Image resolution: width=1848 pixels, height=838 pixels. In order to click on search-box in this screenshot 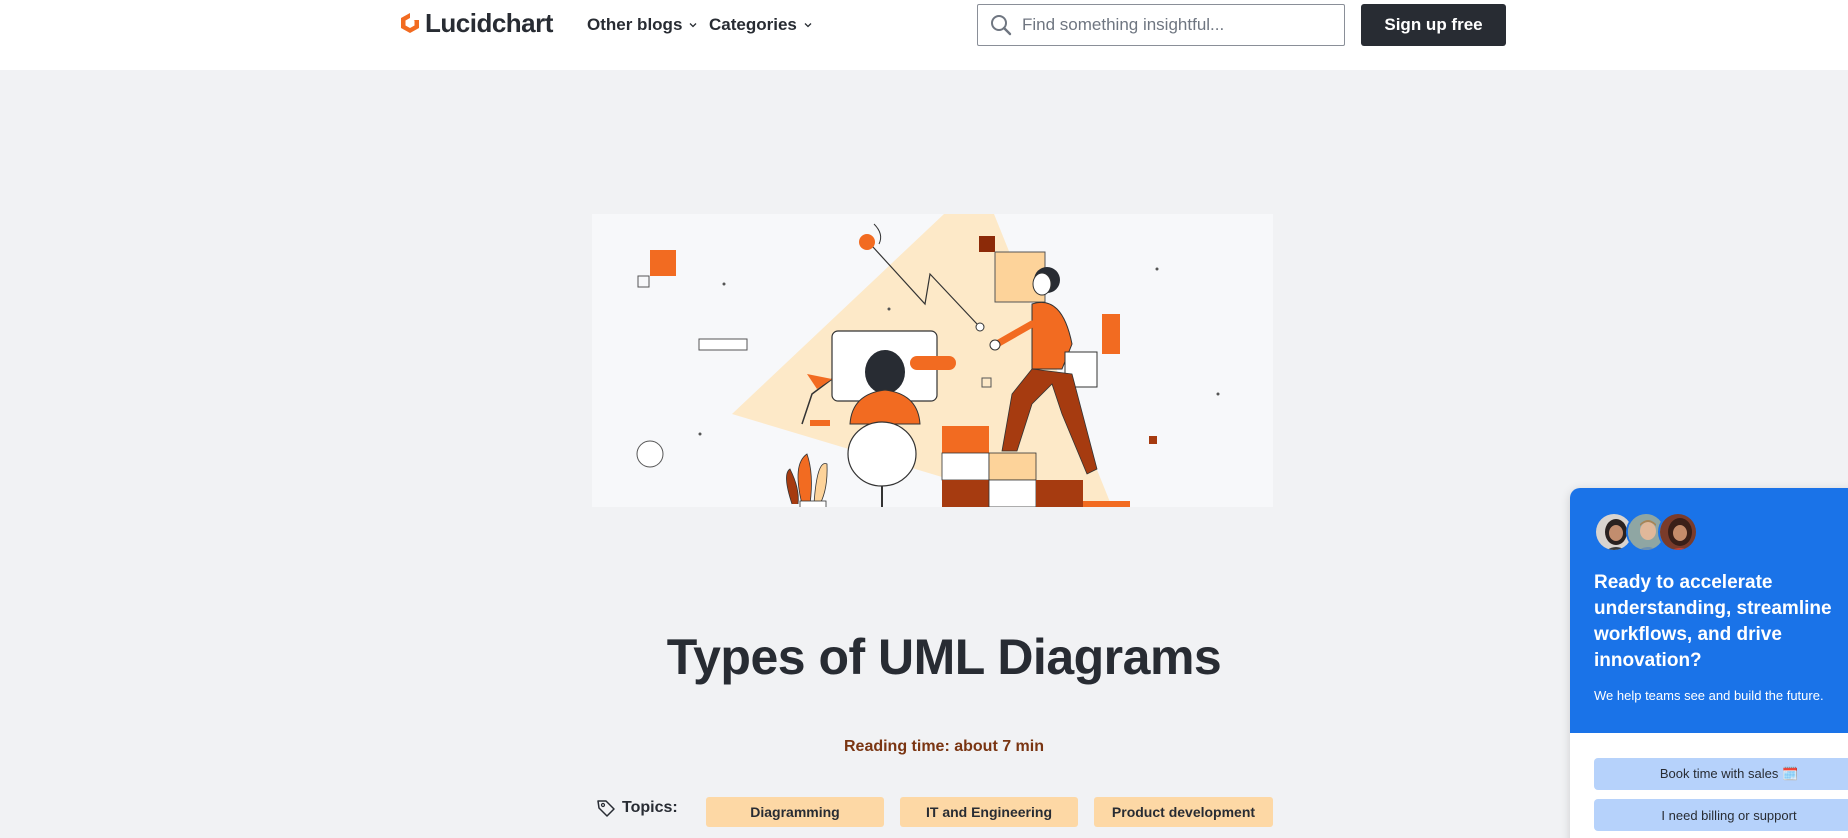, I will do `click(1161, 25)`.